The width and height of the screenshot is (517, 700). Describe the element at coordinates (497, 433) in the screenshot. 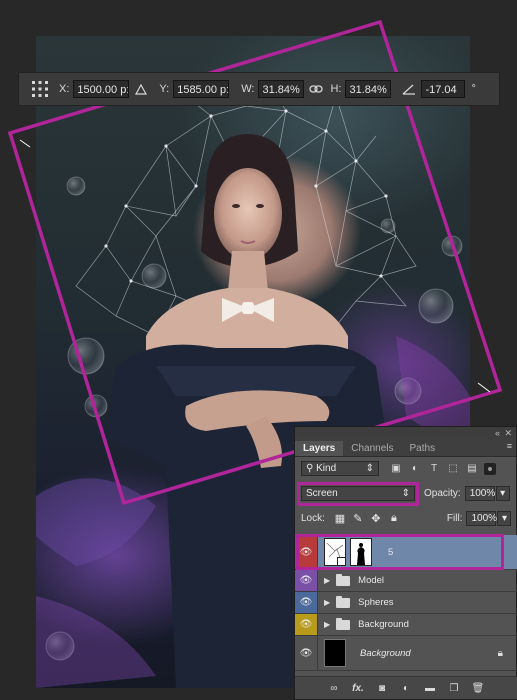

I see `collapse-icon: «` at that location.